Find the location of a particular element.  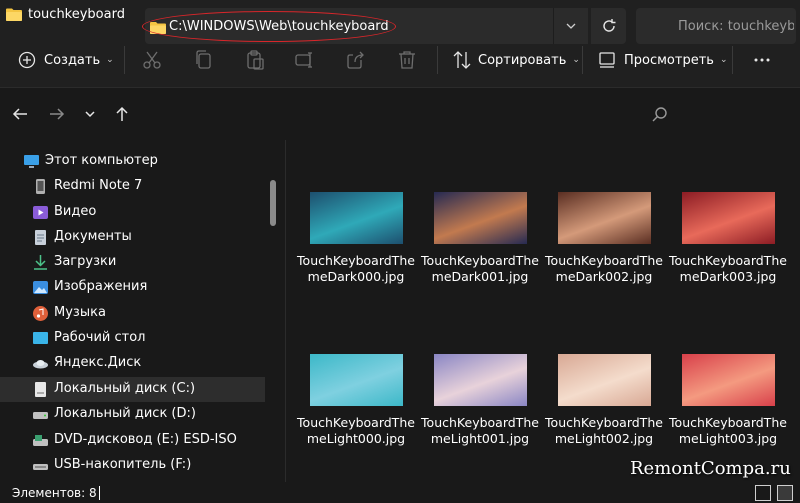

file-tile: TouchKeyboardThemeLight003.jpg is located at coordinates (728, 428).